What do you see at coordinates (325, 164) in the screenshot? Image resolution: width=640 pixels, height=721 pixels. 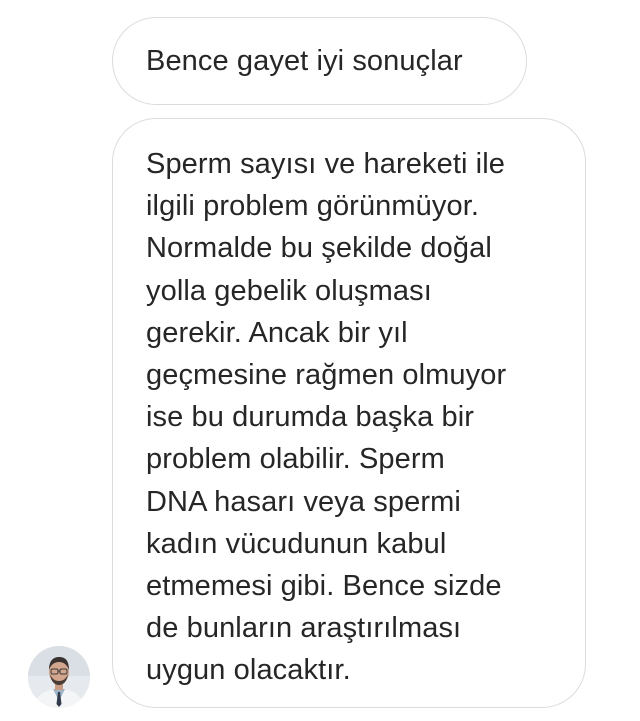 I see `message-line: Sperm sayısı ve hareketi ile` at bounding box center [325, 164].